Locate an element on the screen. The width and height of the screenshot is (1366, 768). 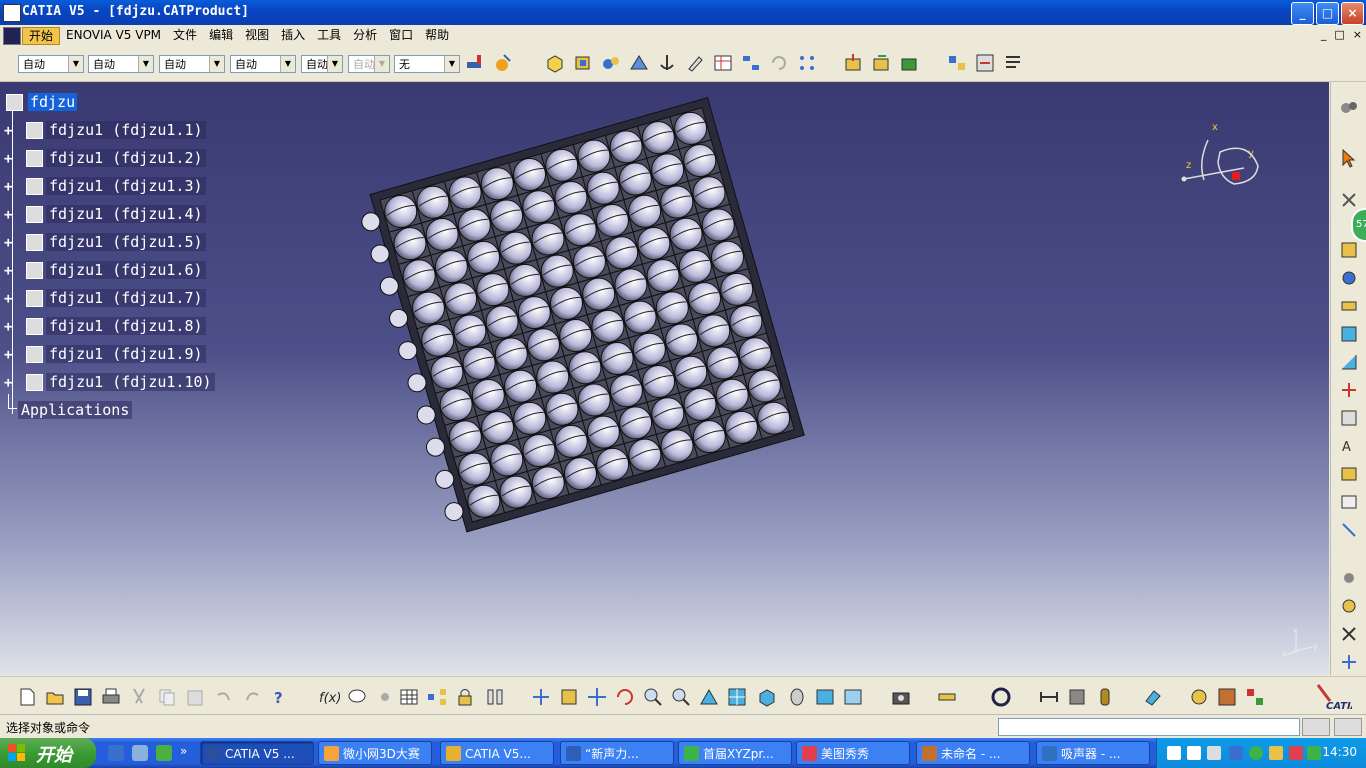
camera-icon is located at coordinates (901, 697).